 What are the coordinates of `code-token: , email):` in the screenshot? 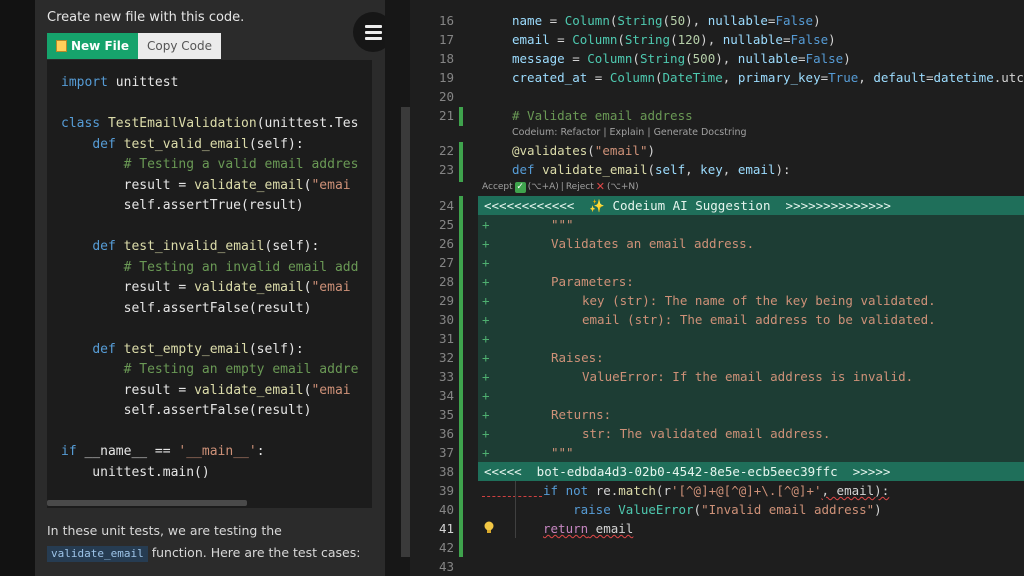 It's located at (855, 490).